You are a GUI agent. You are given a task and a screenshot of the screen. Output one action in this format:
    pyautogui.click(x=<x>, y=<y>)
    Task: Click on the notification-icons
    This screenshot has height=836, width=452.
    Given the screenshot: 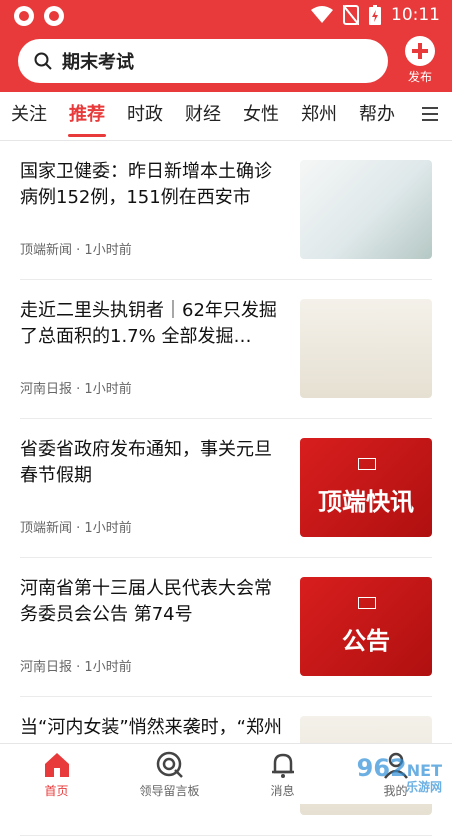 What is the action you would take?
    pyautogui.click(x=39, y=16)
    